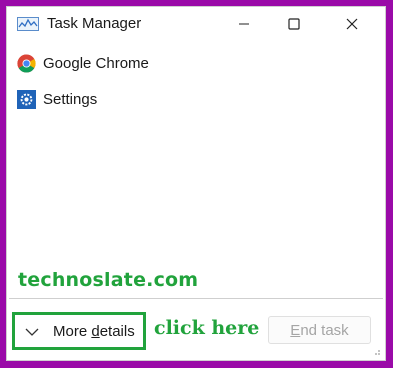 This screenshot has width=393, height=368. What do you see at coordinates (26, 99) in the screenshot?
I see `settings-gear-icon` at bounding box center [26, 99].